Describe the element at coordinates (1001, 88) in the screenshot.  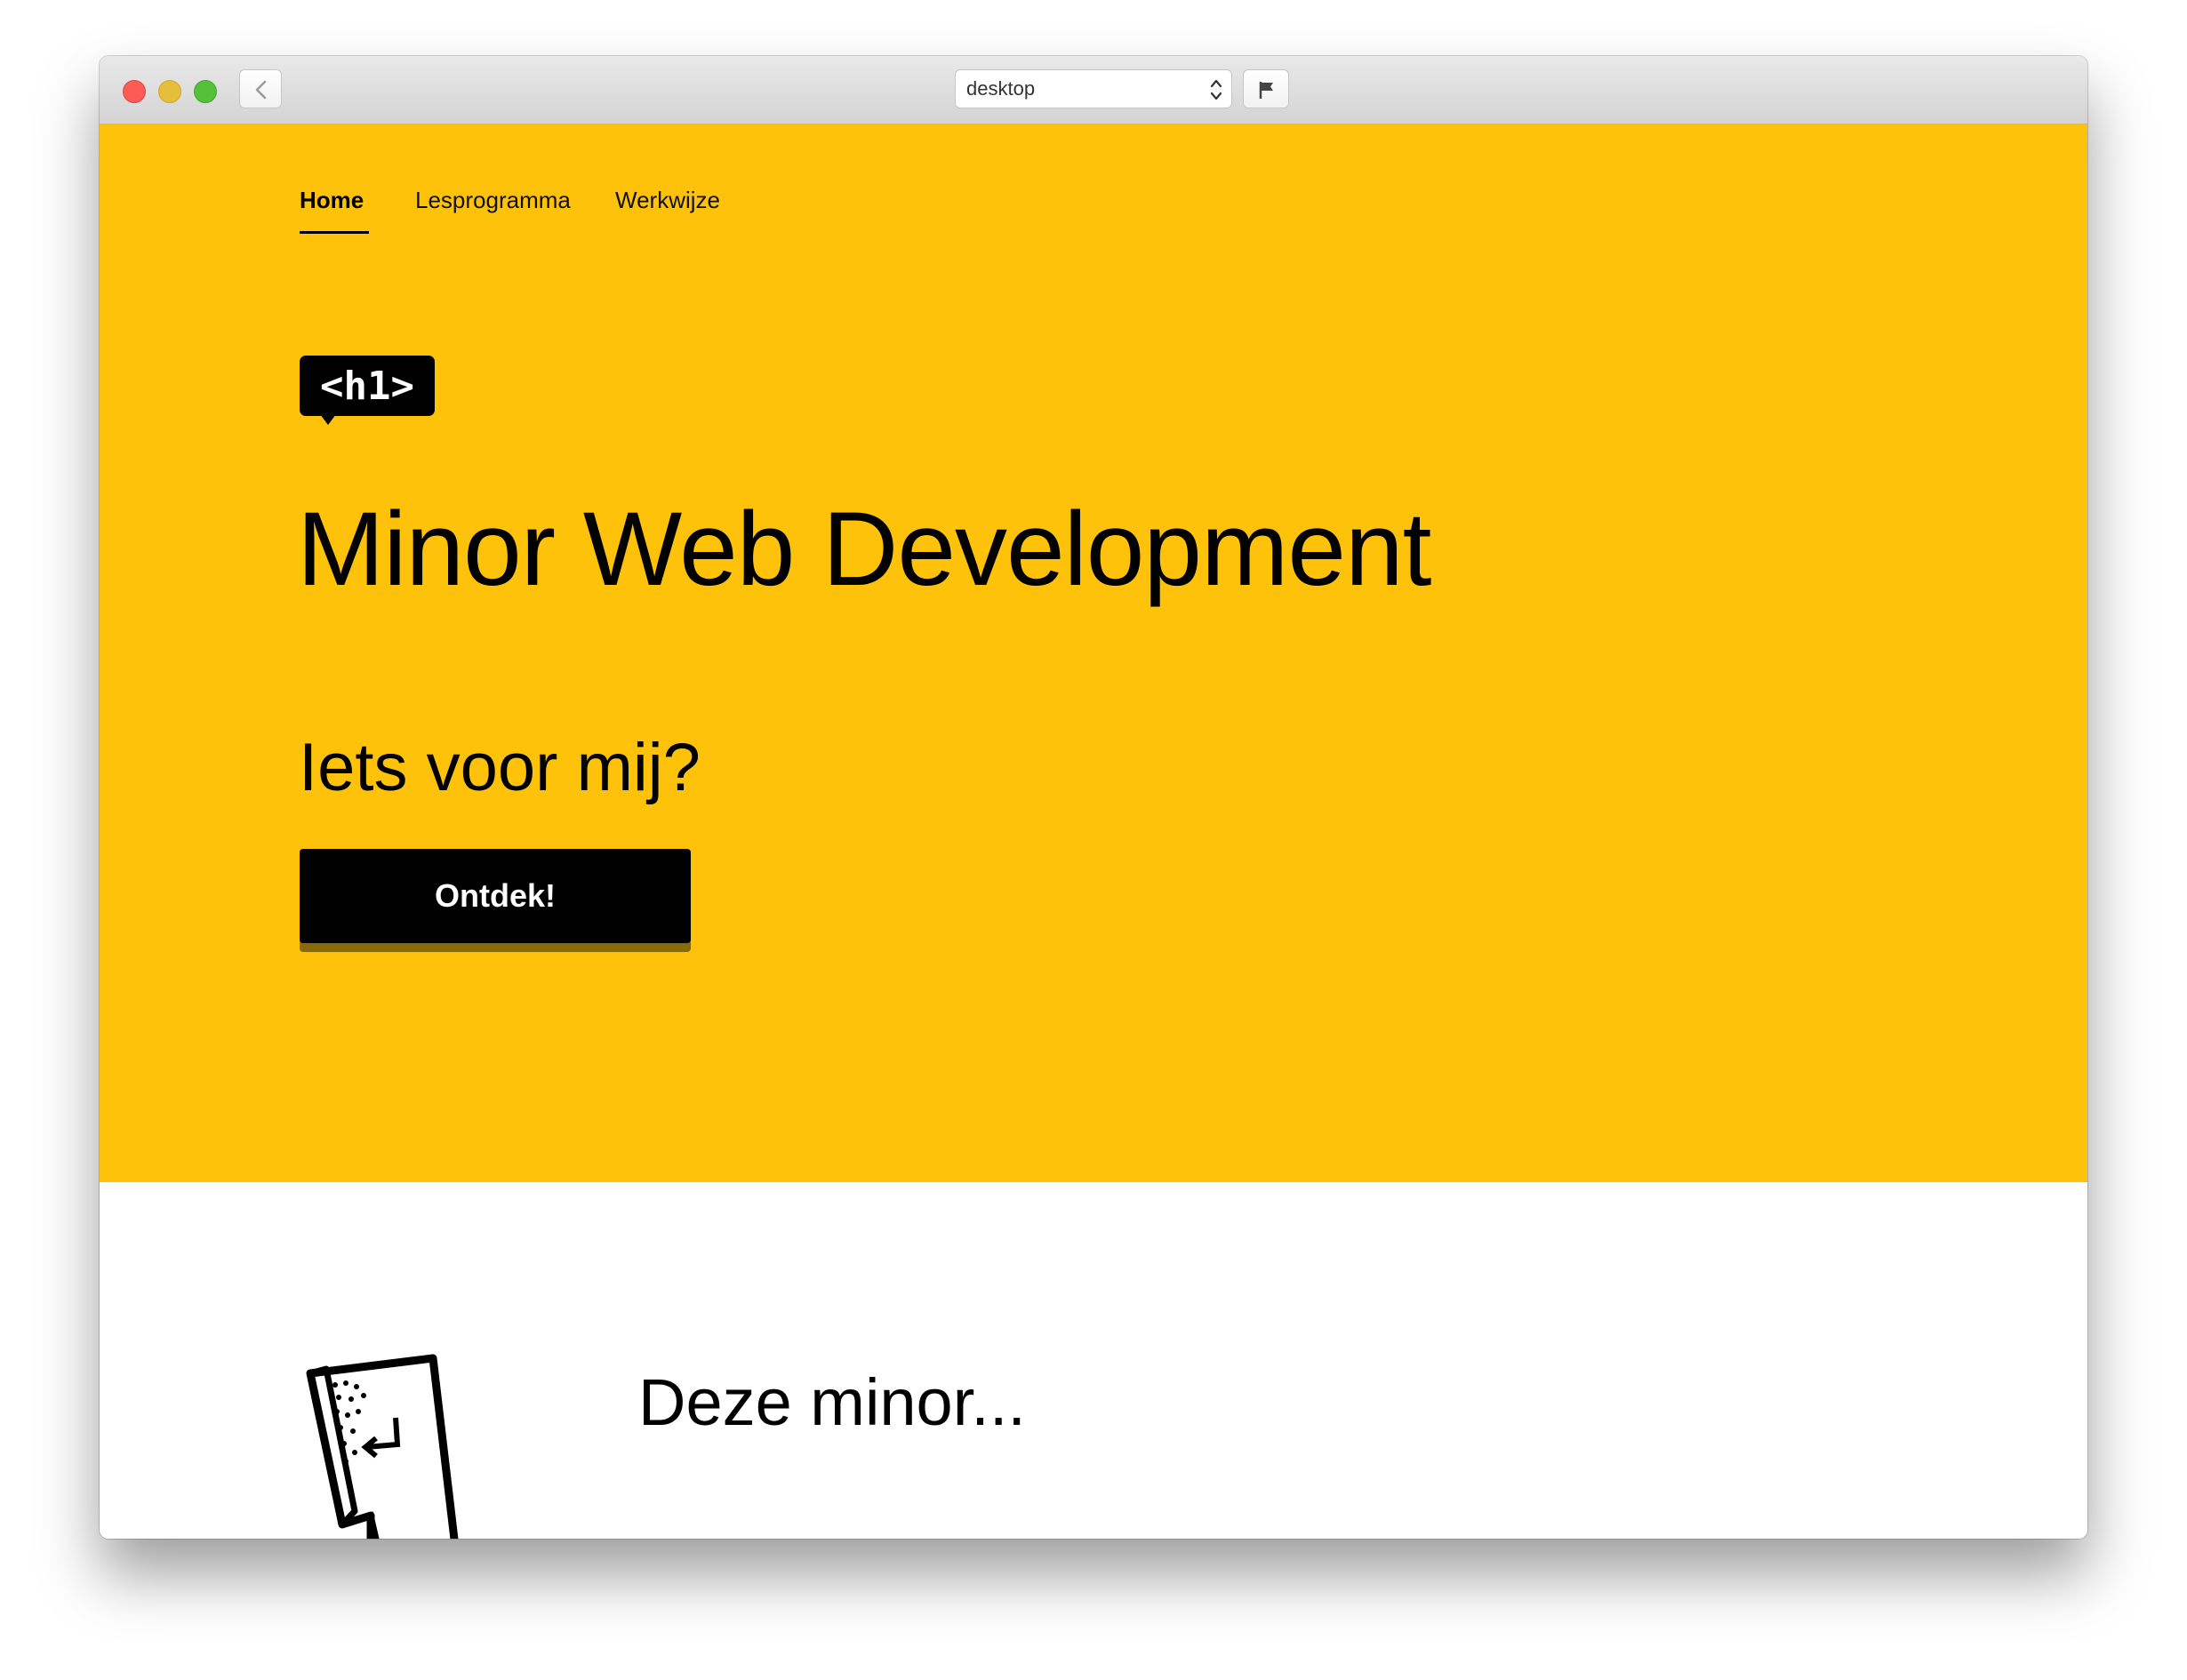
I see `device-select-value: desktop` at that location.